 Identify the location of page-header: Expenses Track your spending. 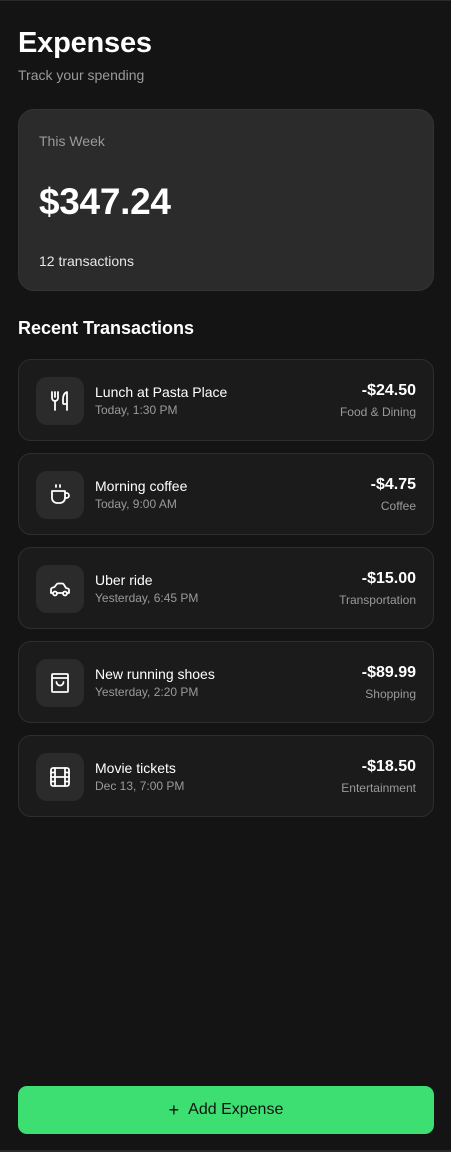
(85, 55).